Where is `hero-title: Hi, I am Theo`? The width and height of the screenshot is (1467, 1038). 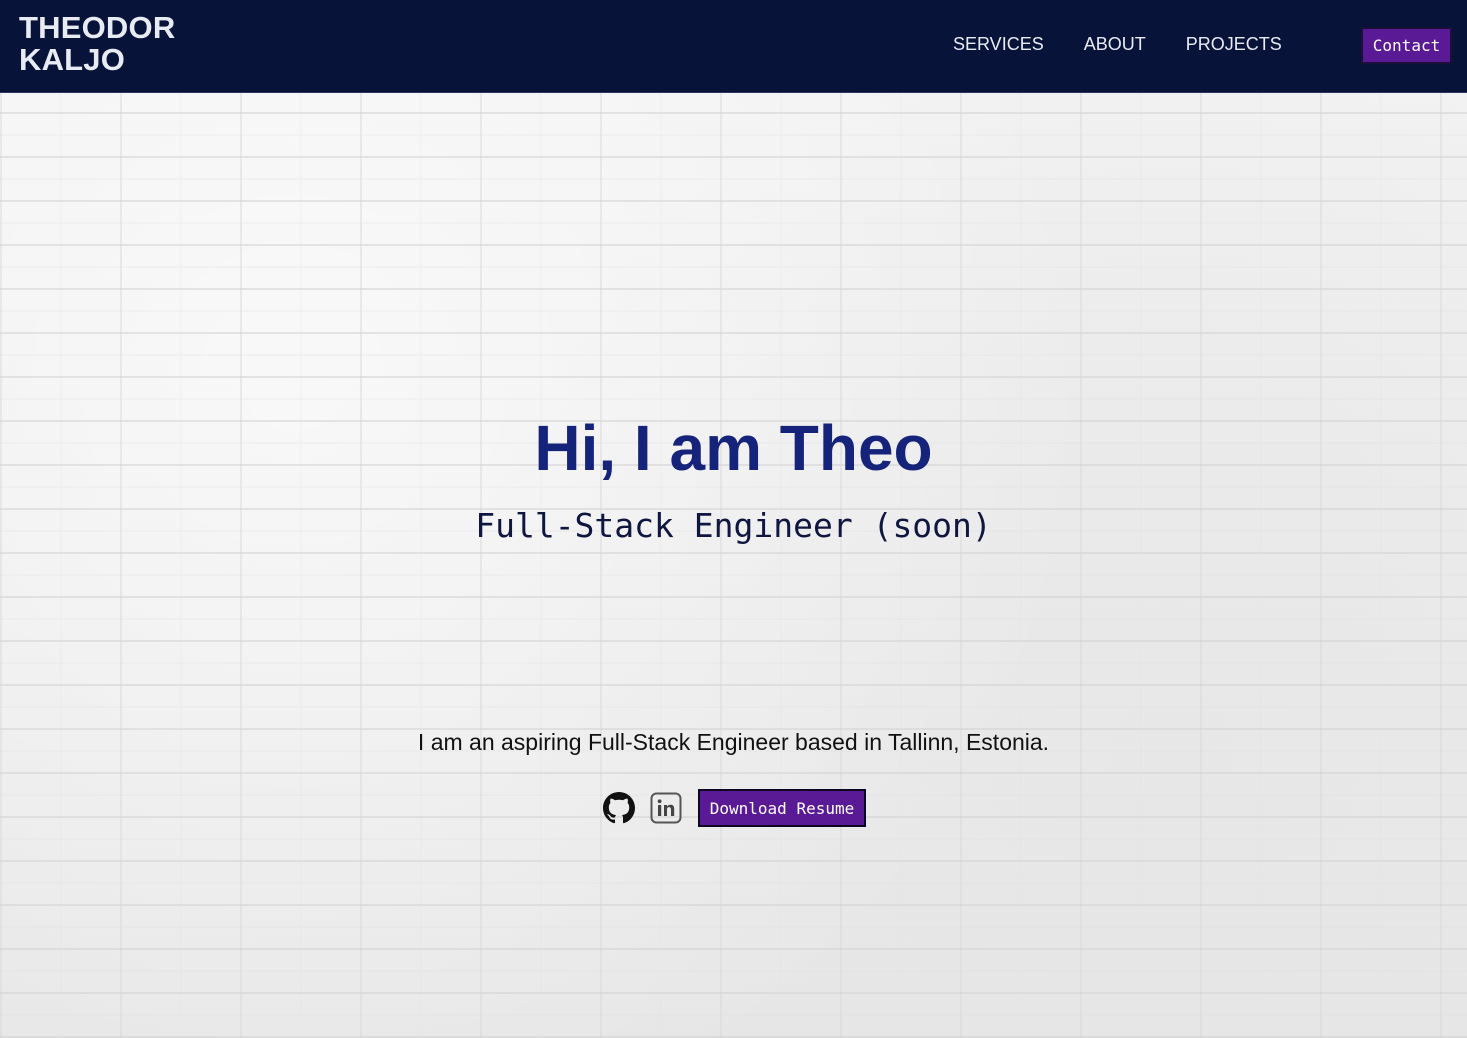
hero-title: Hi, I am Theo is located at coordinates (733, 448).